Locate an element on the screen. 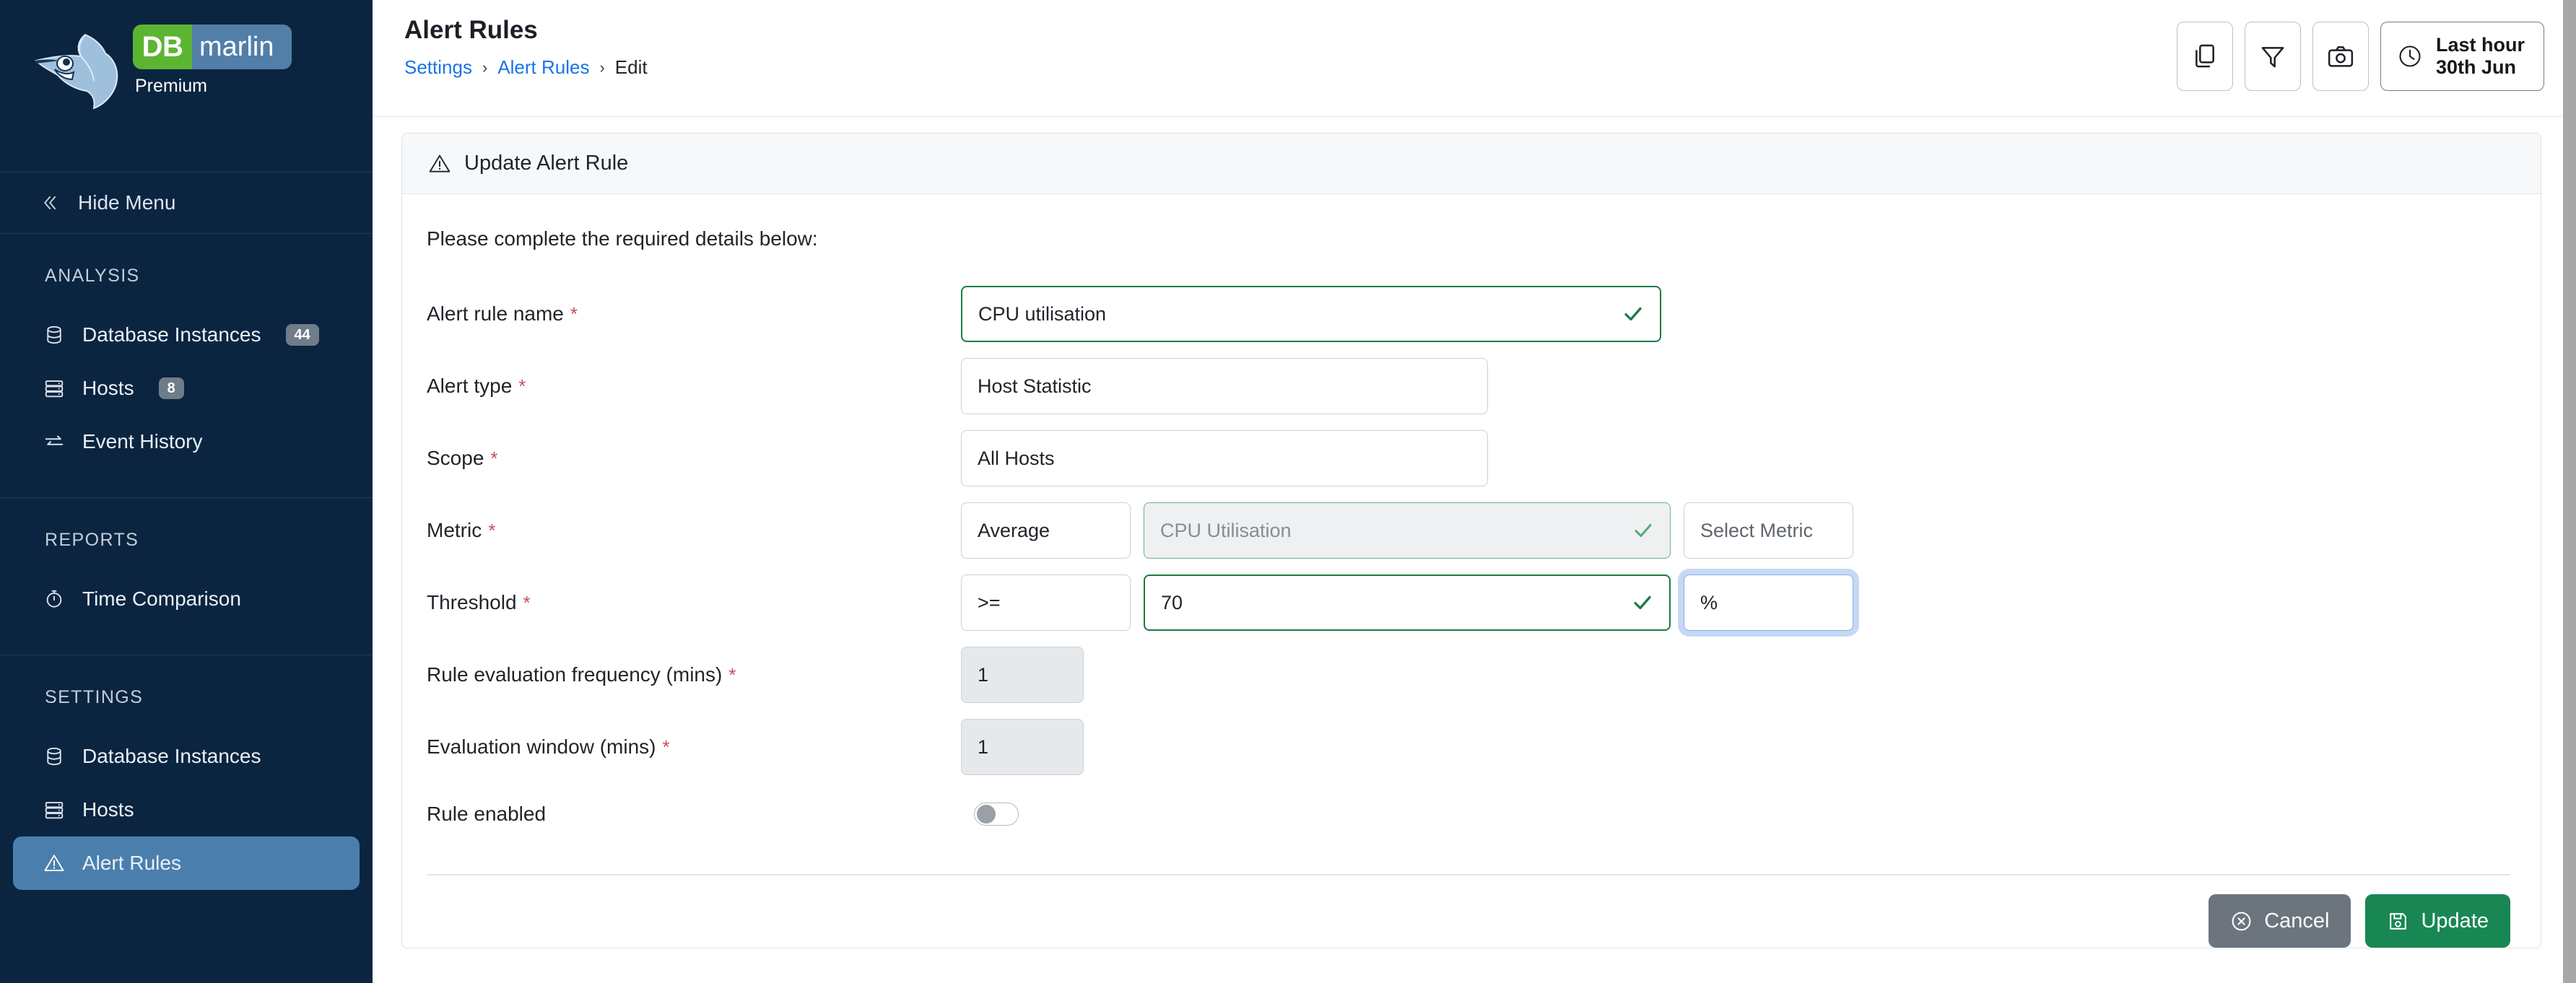 This screenshot has height=983, width=2576. button-select-metric: Select Metric is located at coordinates (1768, 530).